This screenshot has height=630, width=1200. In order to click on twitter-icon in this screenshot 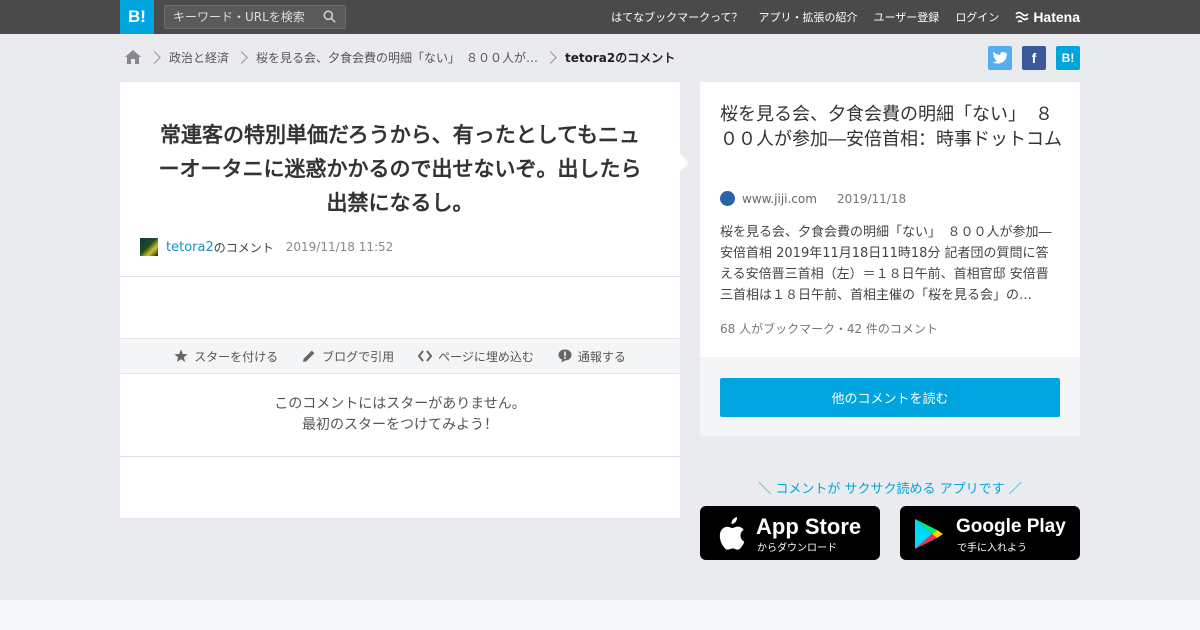, I will do `click(999, 57)`.